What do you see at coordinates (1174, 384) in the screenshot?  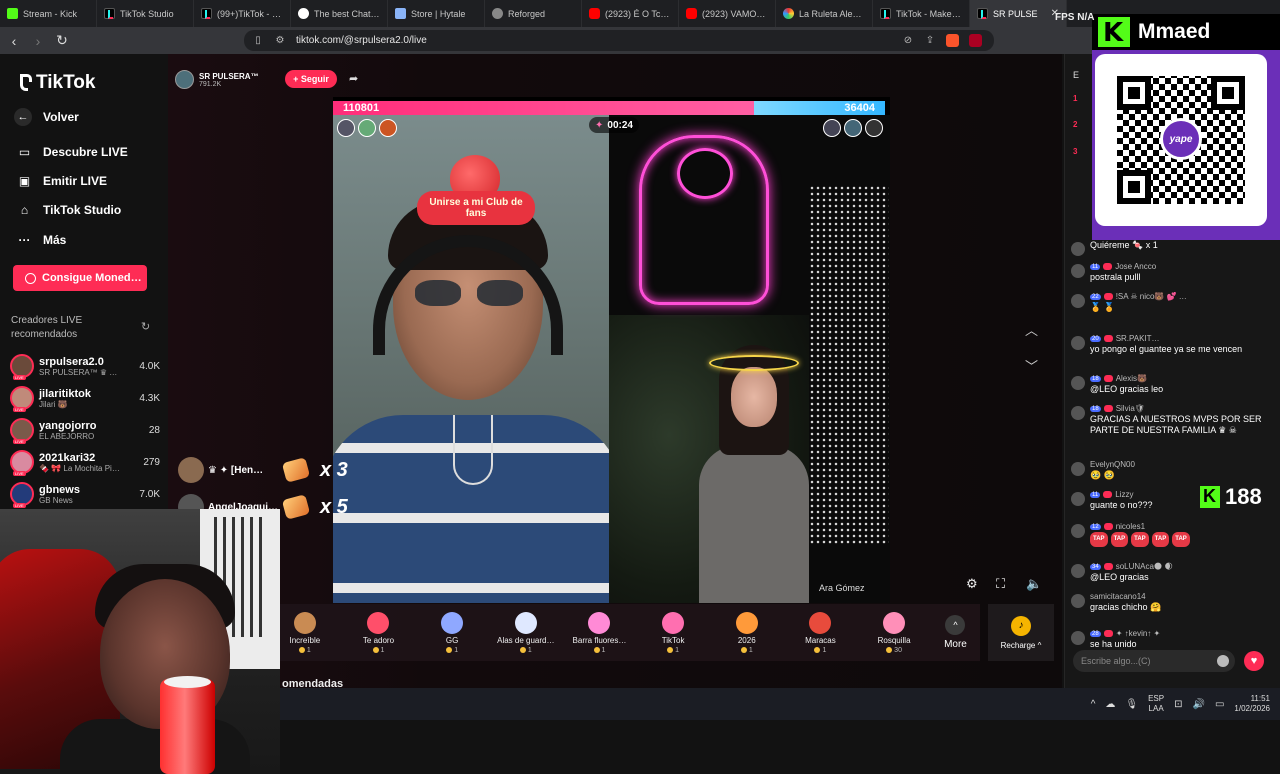 I see `chat-message: 18 Alexis🐻 @LEO gracias leo` at bounding box center [1174, 384].